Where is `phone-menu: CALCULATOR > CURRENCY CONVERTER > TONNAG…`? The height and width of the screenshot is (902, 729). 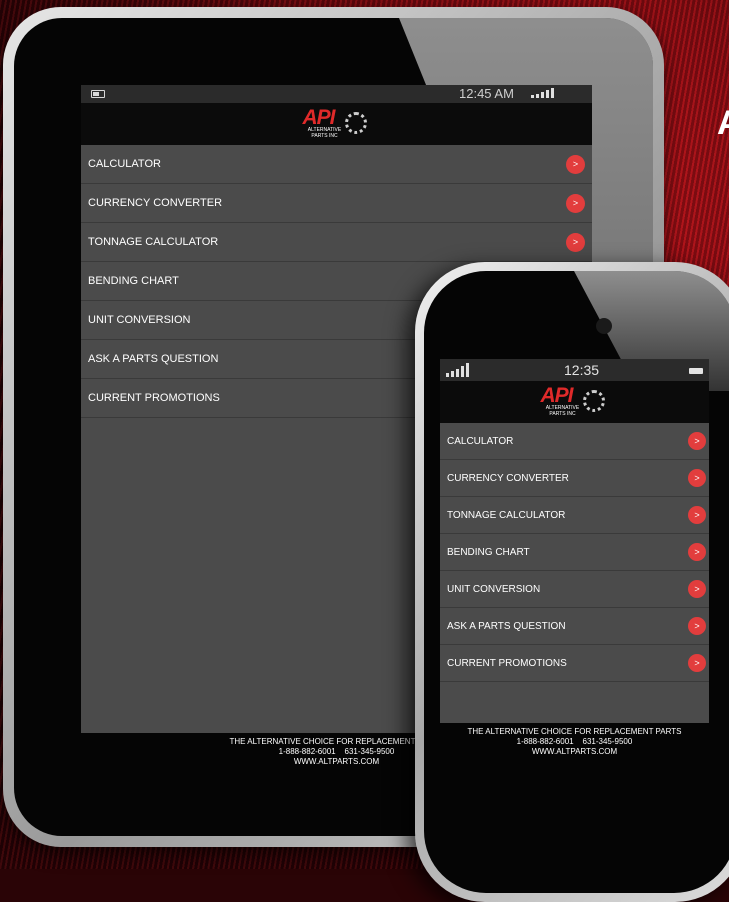
phone-menu: CALCULATOR > CURRENCY CONVERTER > TONNAG… is located at coordinates (574, 552).